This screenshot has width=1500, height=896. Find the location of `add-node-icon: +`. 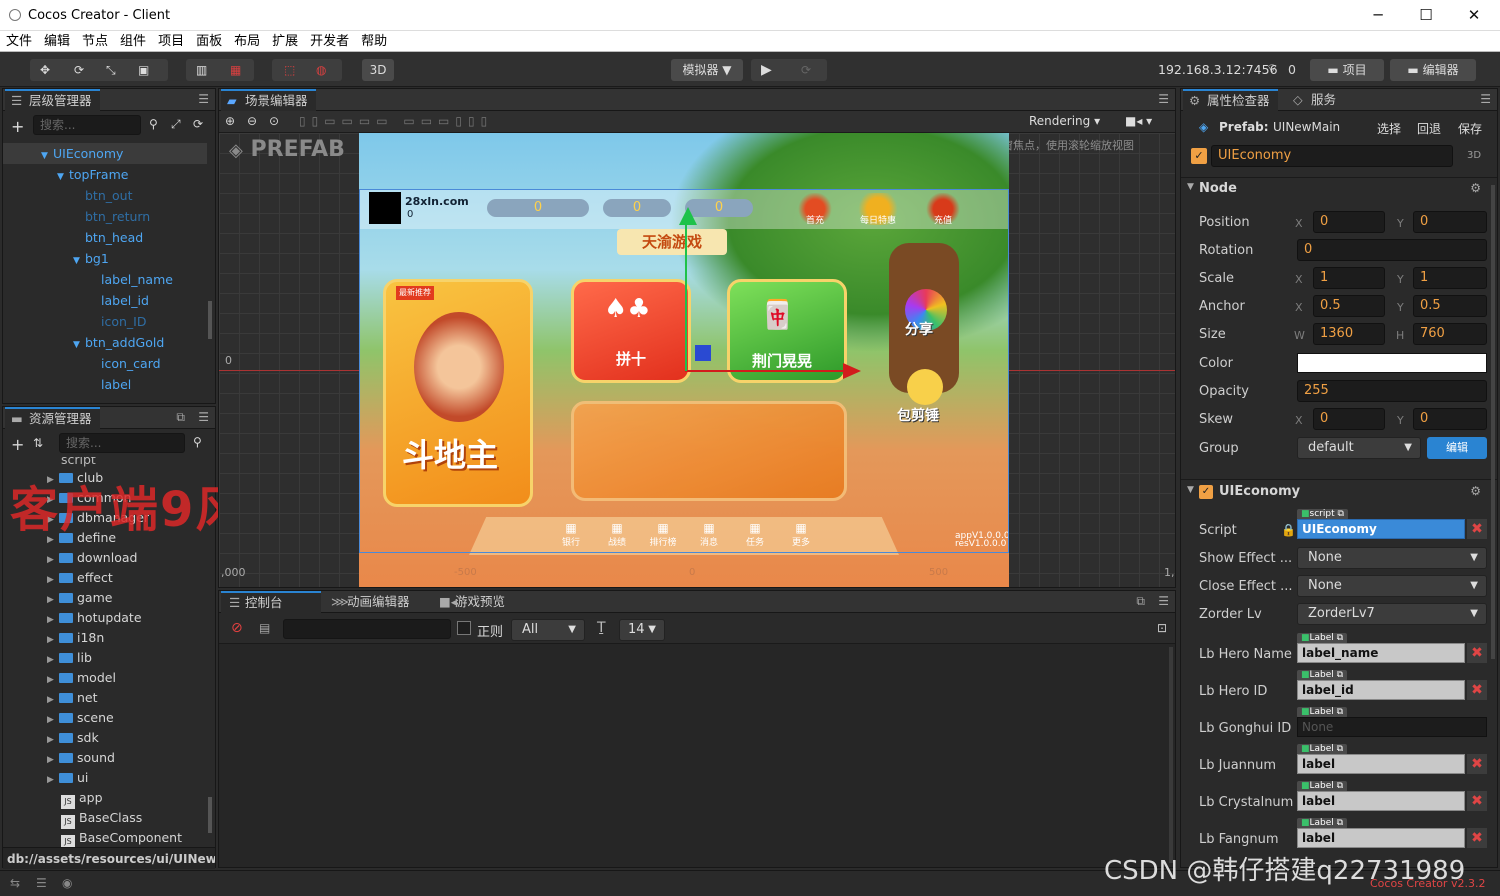

add-node-icon: + is located at coordinates (17, 126).